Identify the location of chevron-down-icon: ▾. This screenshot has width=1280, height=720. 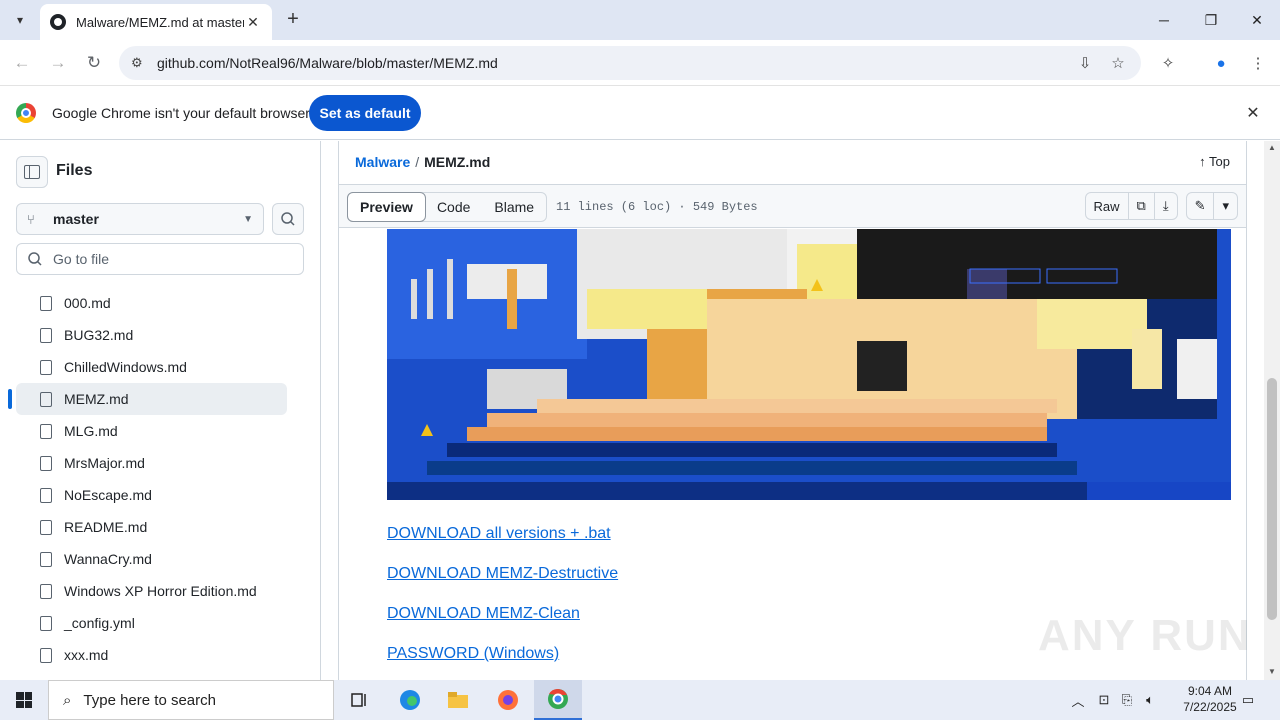
(1225, 206).